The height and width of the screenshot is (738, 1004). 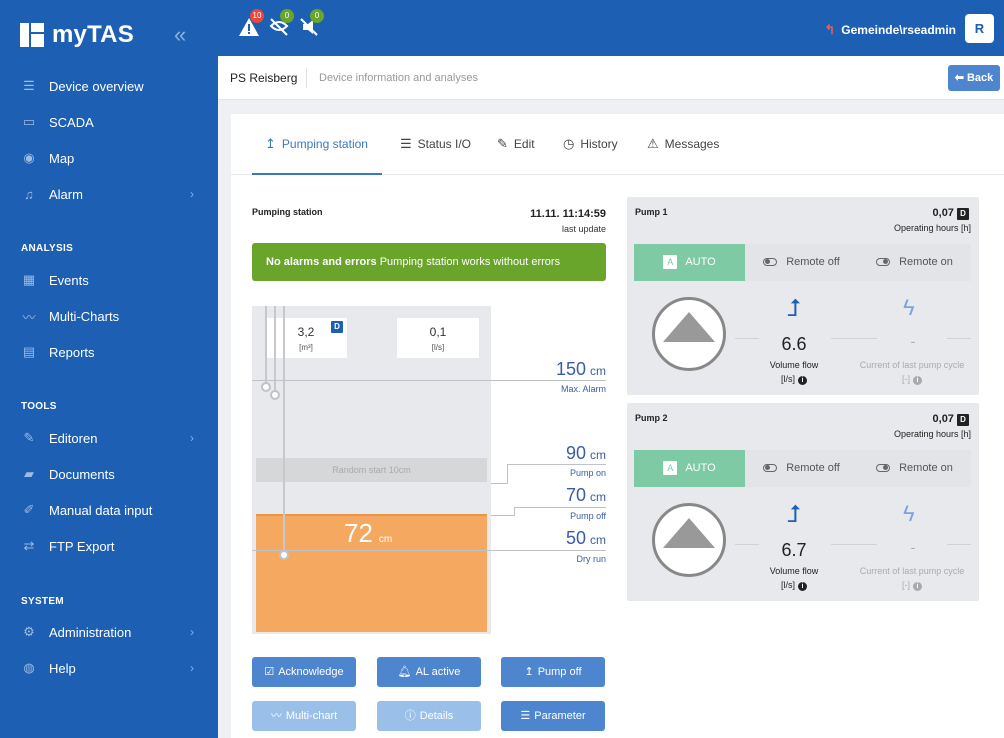 I want to click on multi-chart-button: 〰 Multi-chart, so click(x=304, y=716).